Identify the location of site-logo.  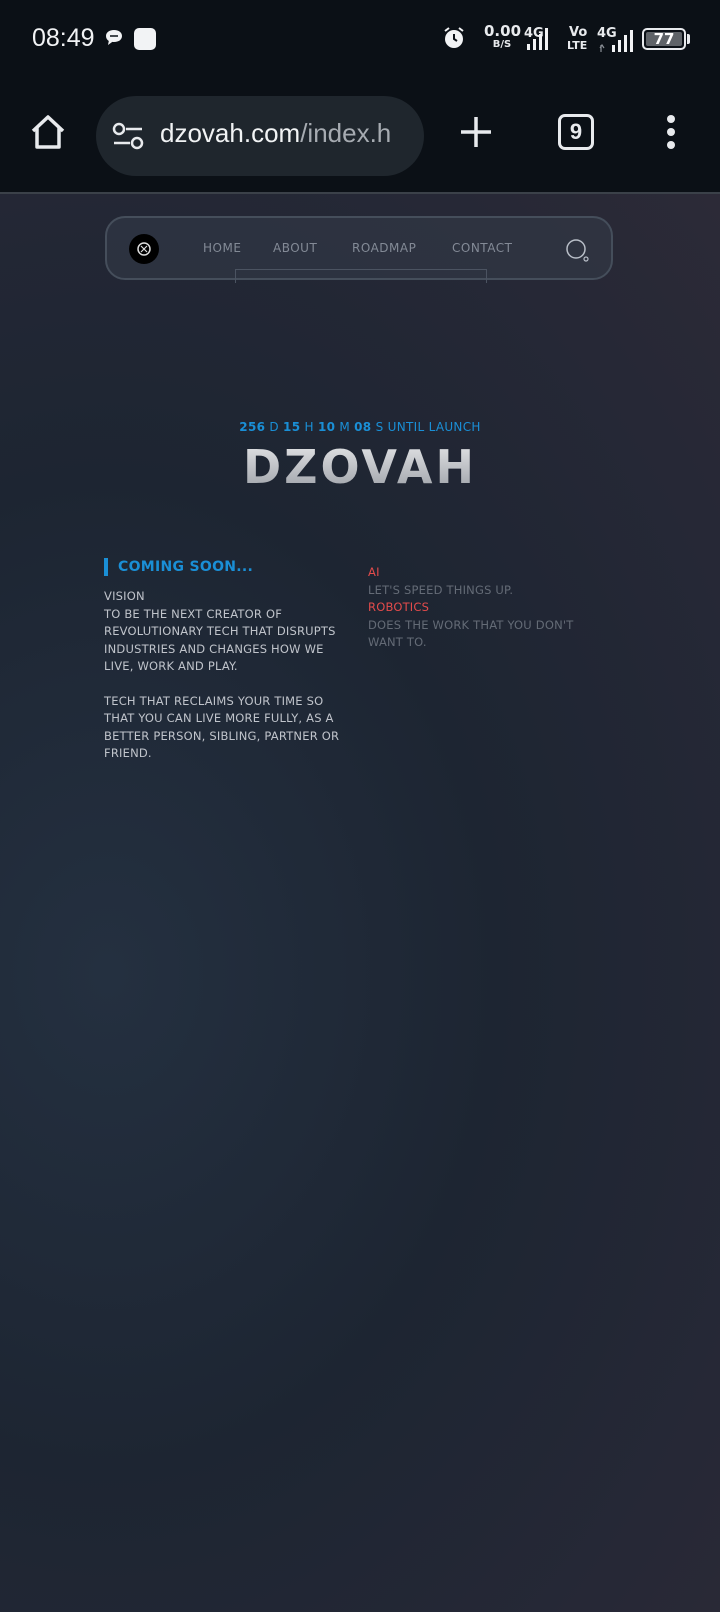
(144, 249).